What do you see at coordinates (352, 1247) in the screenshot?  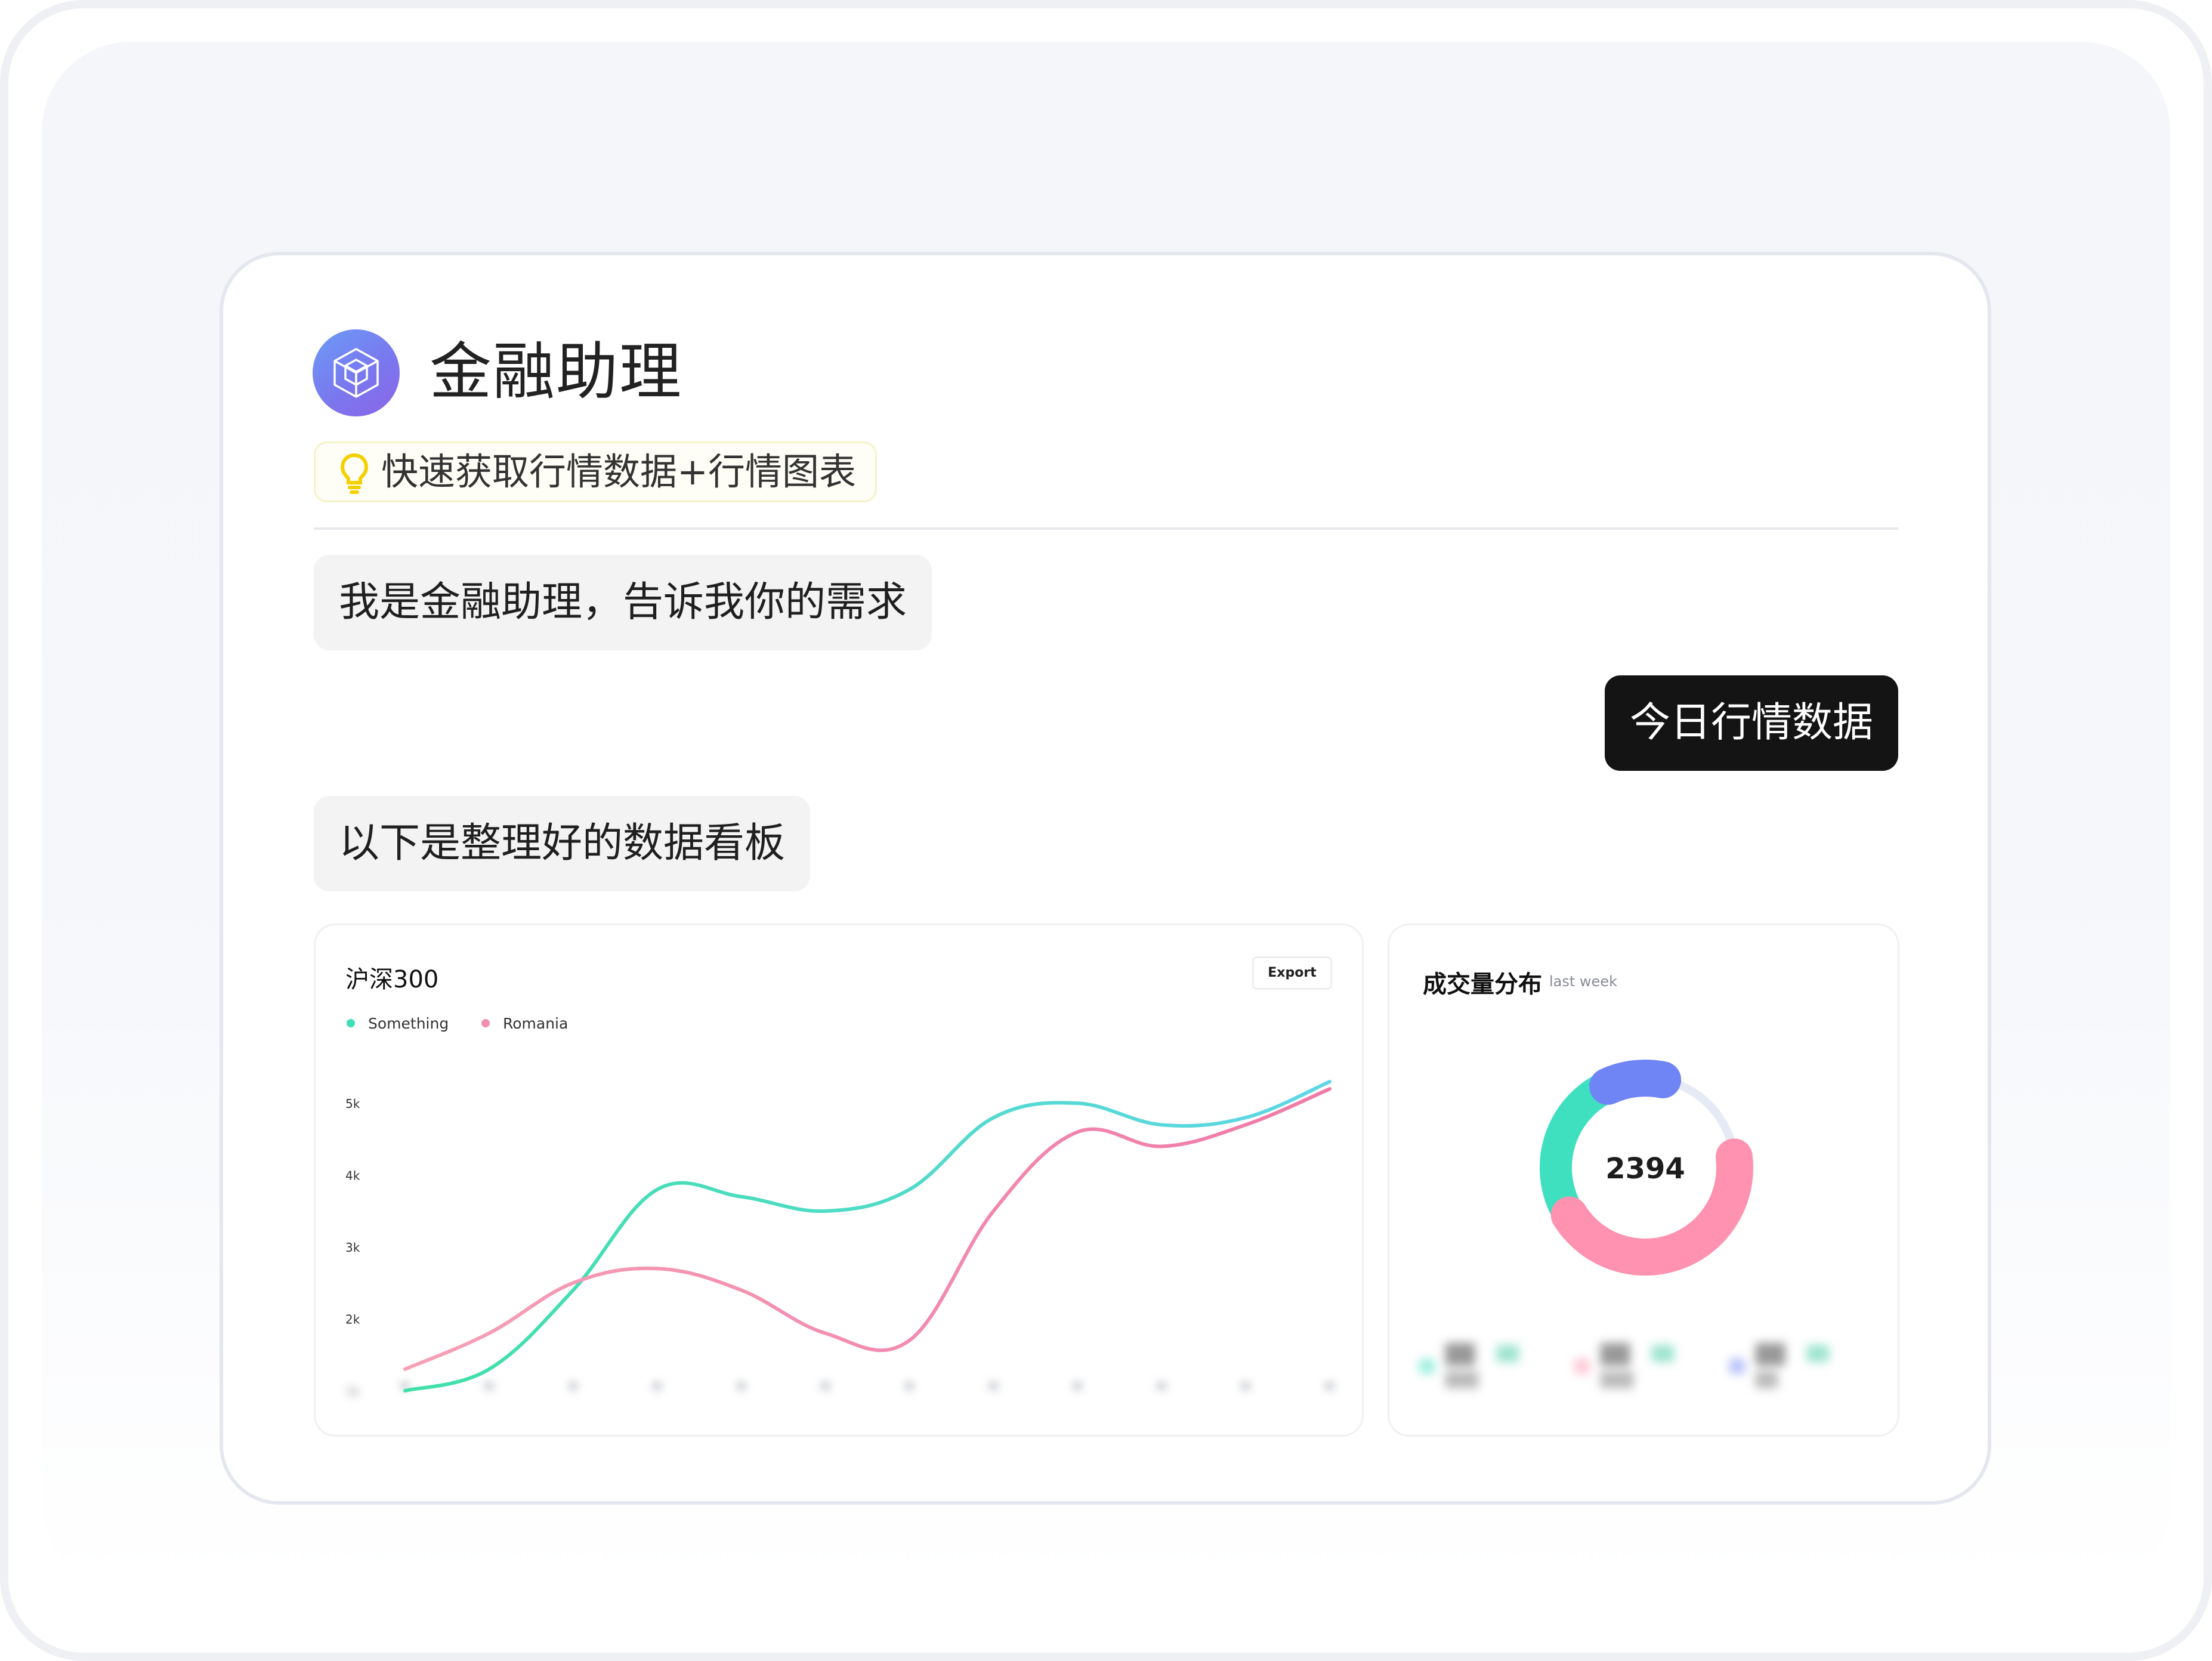 I see `y-tick-label: 3k` at bounding box center [352, 1247].